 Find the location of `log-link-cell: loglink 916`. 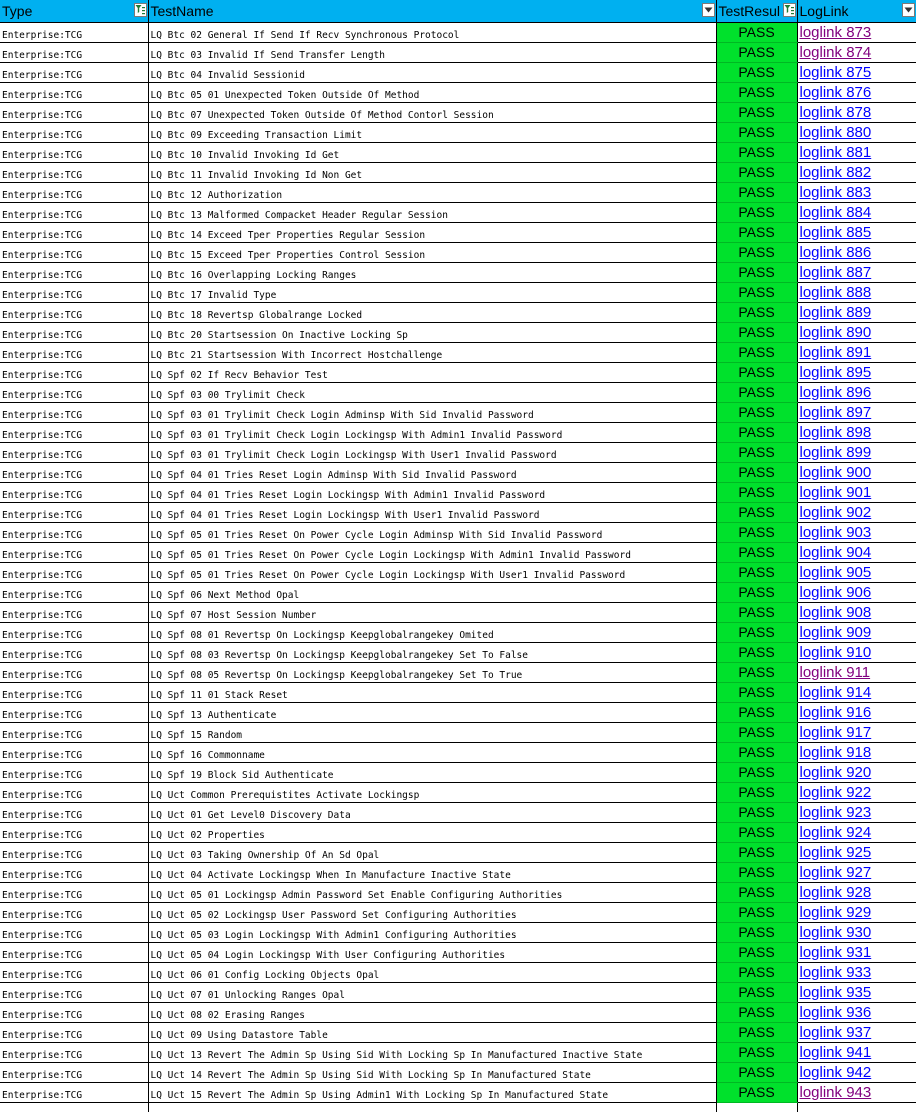

log-link-cell: loglink 916 is located at coordinates (856, 712).